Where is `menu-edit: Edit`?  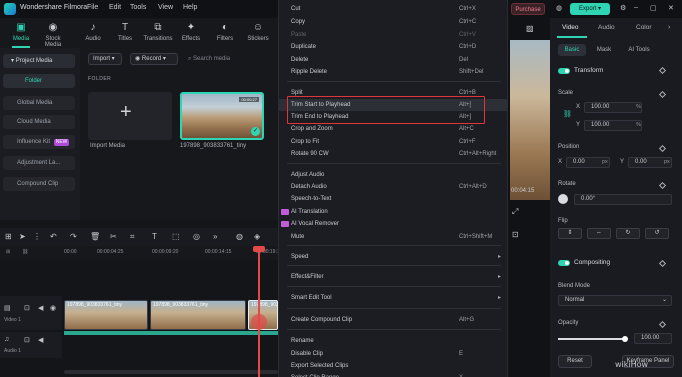 menu-edit: Edit is located at coordinates (115, 7).